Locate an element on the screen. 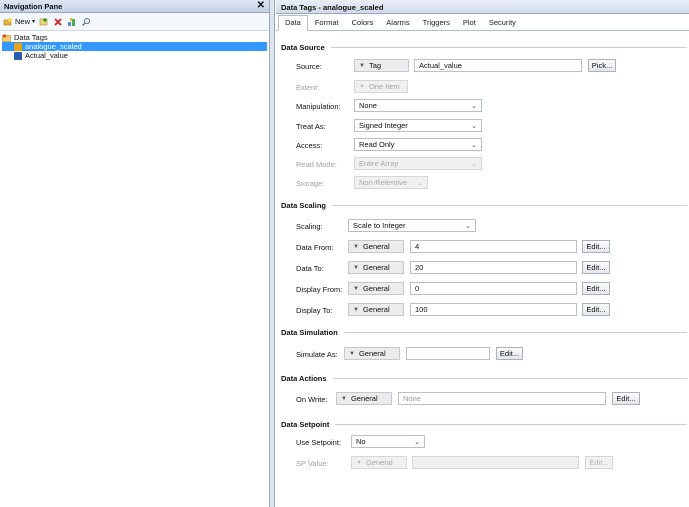 This screenshot has height=507, width=689. use-setpoint-value: No is located at coordinates (361, 441).